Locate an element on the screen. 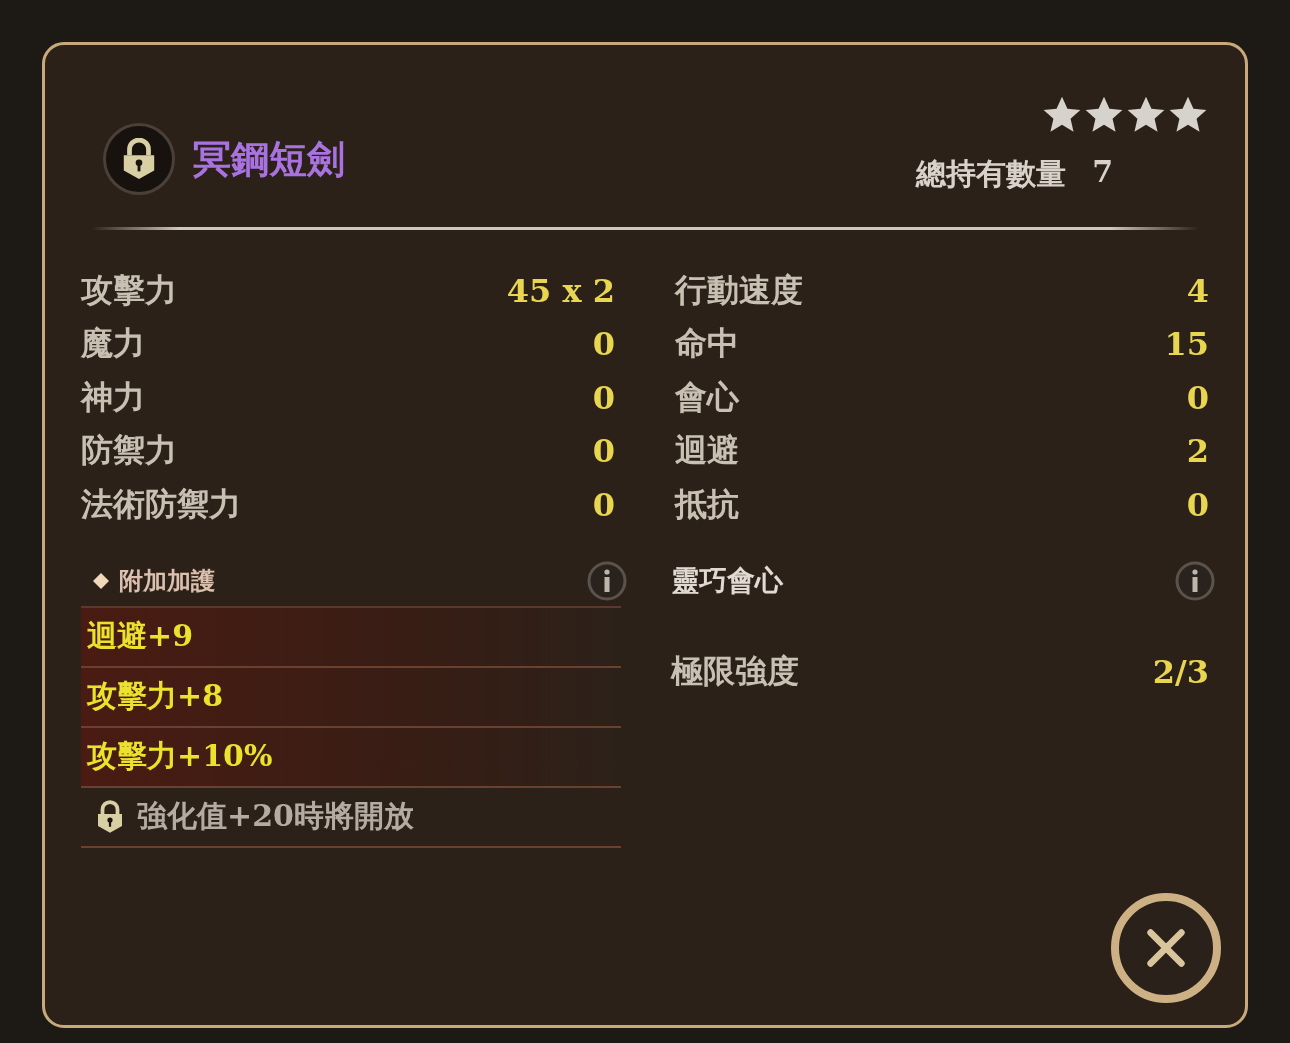 The image size is (1290, 1043). stat-value: 45 x 2 is located at coordinates (560, 290).